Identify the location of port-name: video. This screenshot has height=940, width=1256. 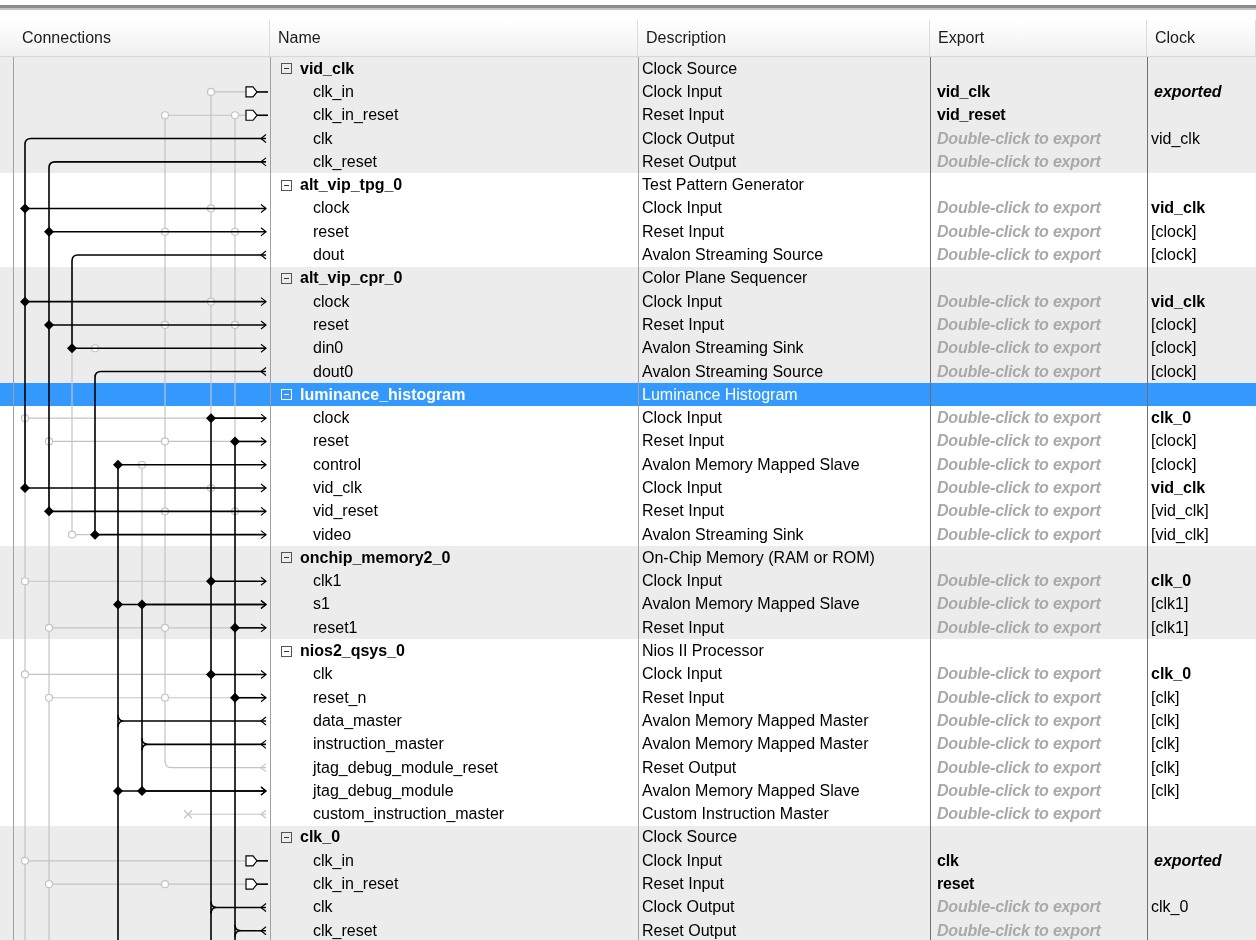
(332, 534).